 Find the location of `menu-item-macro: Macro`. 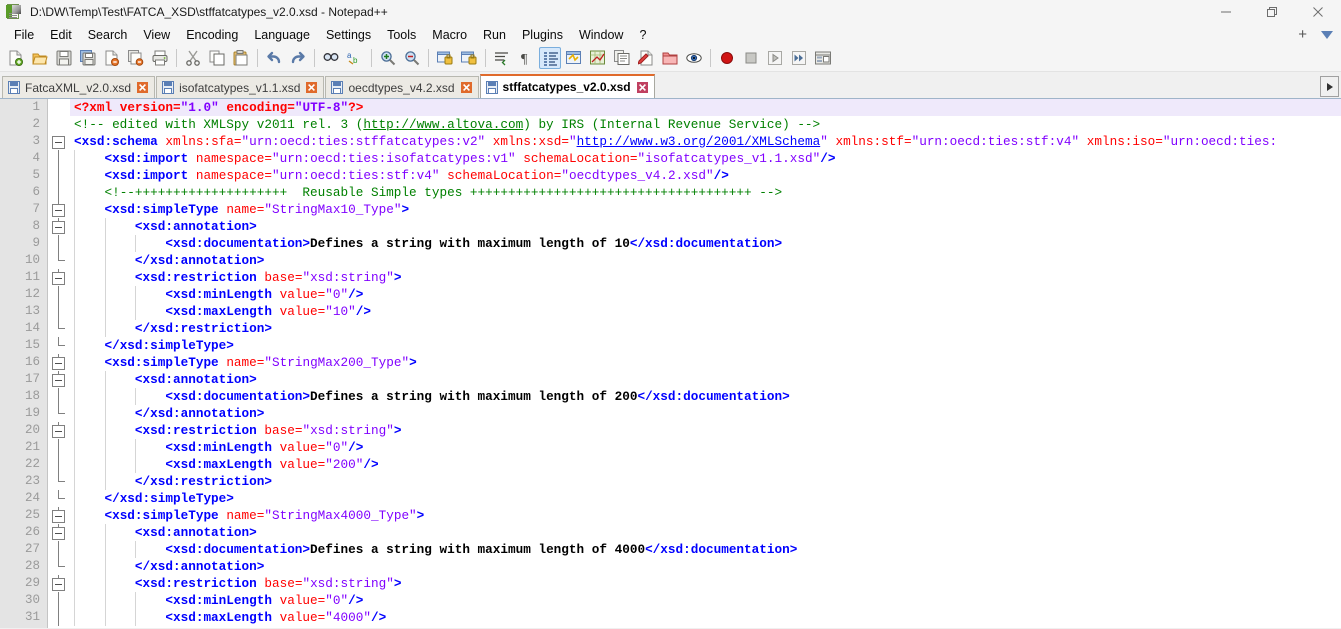

menu-item-macro: Macro is located at coordinates (449, 35).